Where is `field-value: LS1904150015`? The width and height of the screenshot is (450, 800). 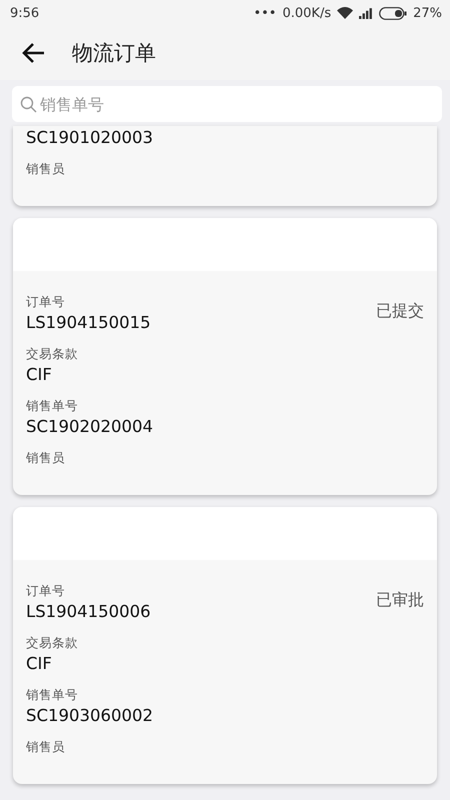 field-value: LS1904150015 is located at coordinates (89, 323).